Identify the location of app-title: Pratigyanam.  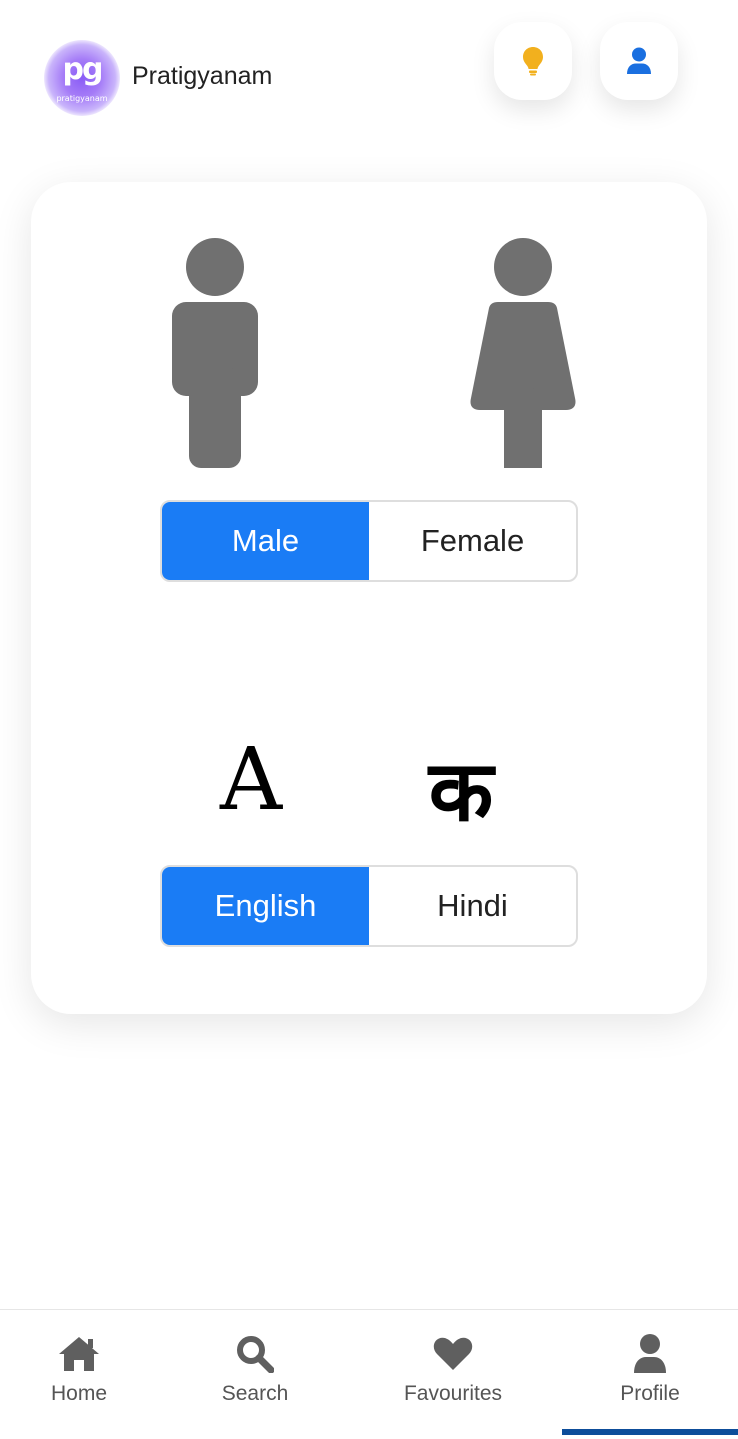
(202, 76).